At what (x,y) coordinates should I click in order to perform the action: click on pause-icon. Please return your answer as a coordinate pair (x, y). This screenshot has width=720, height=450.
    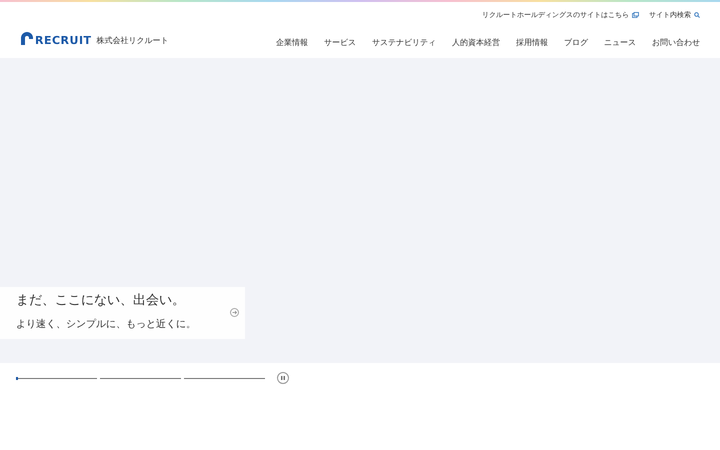
    Looking at the image, I should click on (283, 378).